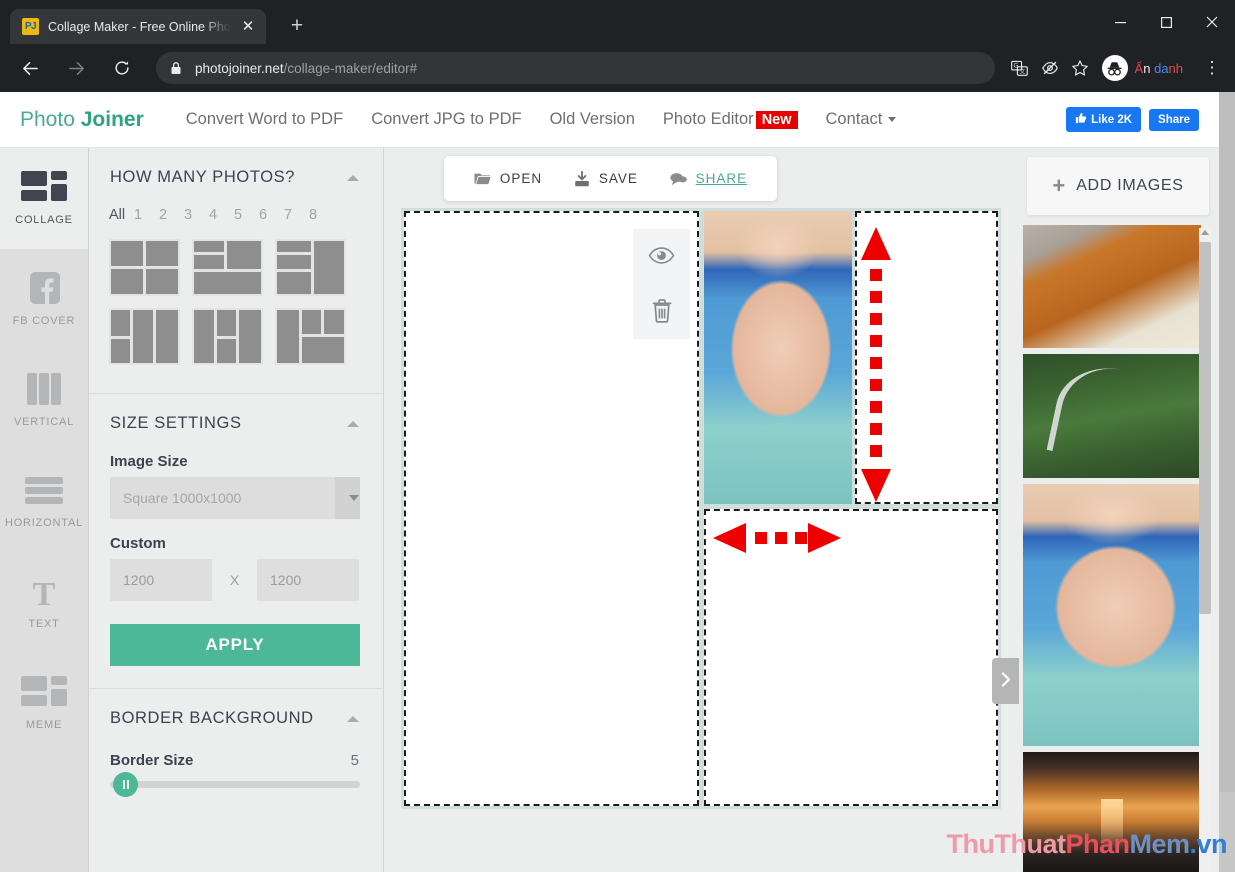 The width and height of the screenshot is (1235, 872). What do you see at coordinates (347, 498) in the screenshot?
I see `chevron-down-icon` at bounding box center [347, 498].